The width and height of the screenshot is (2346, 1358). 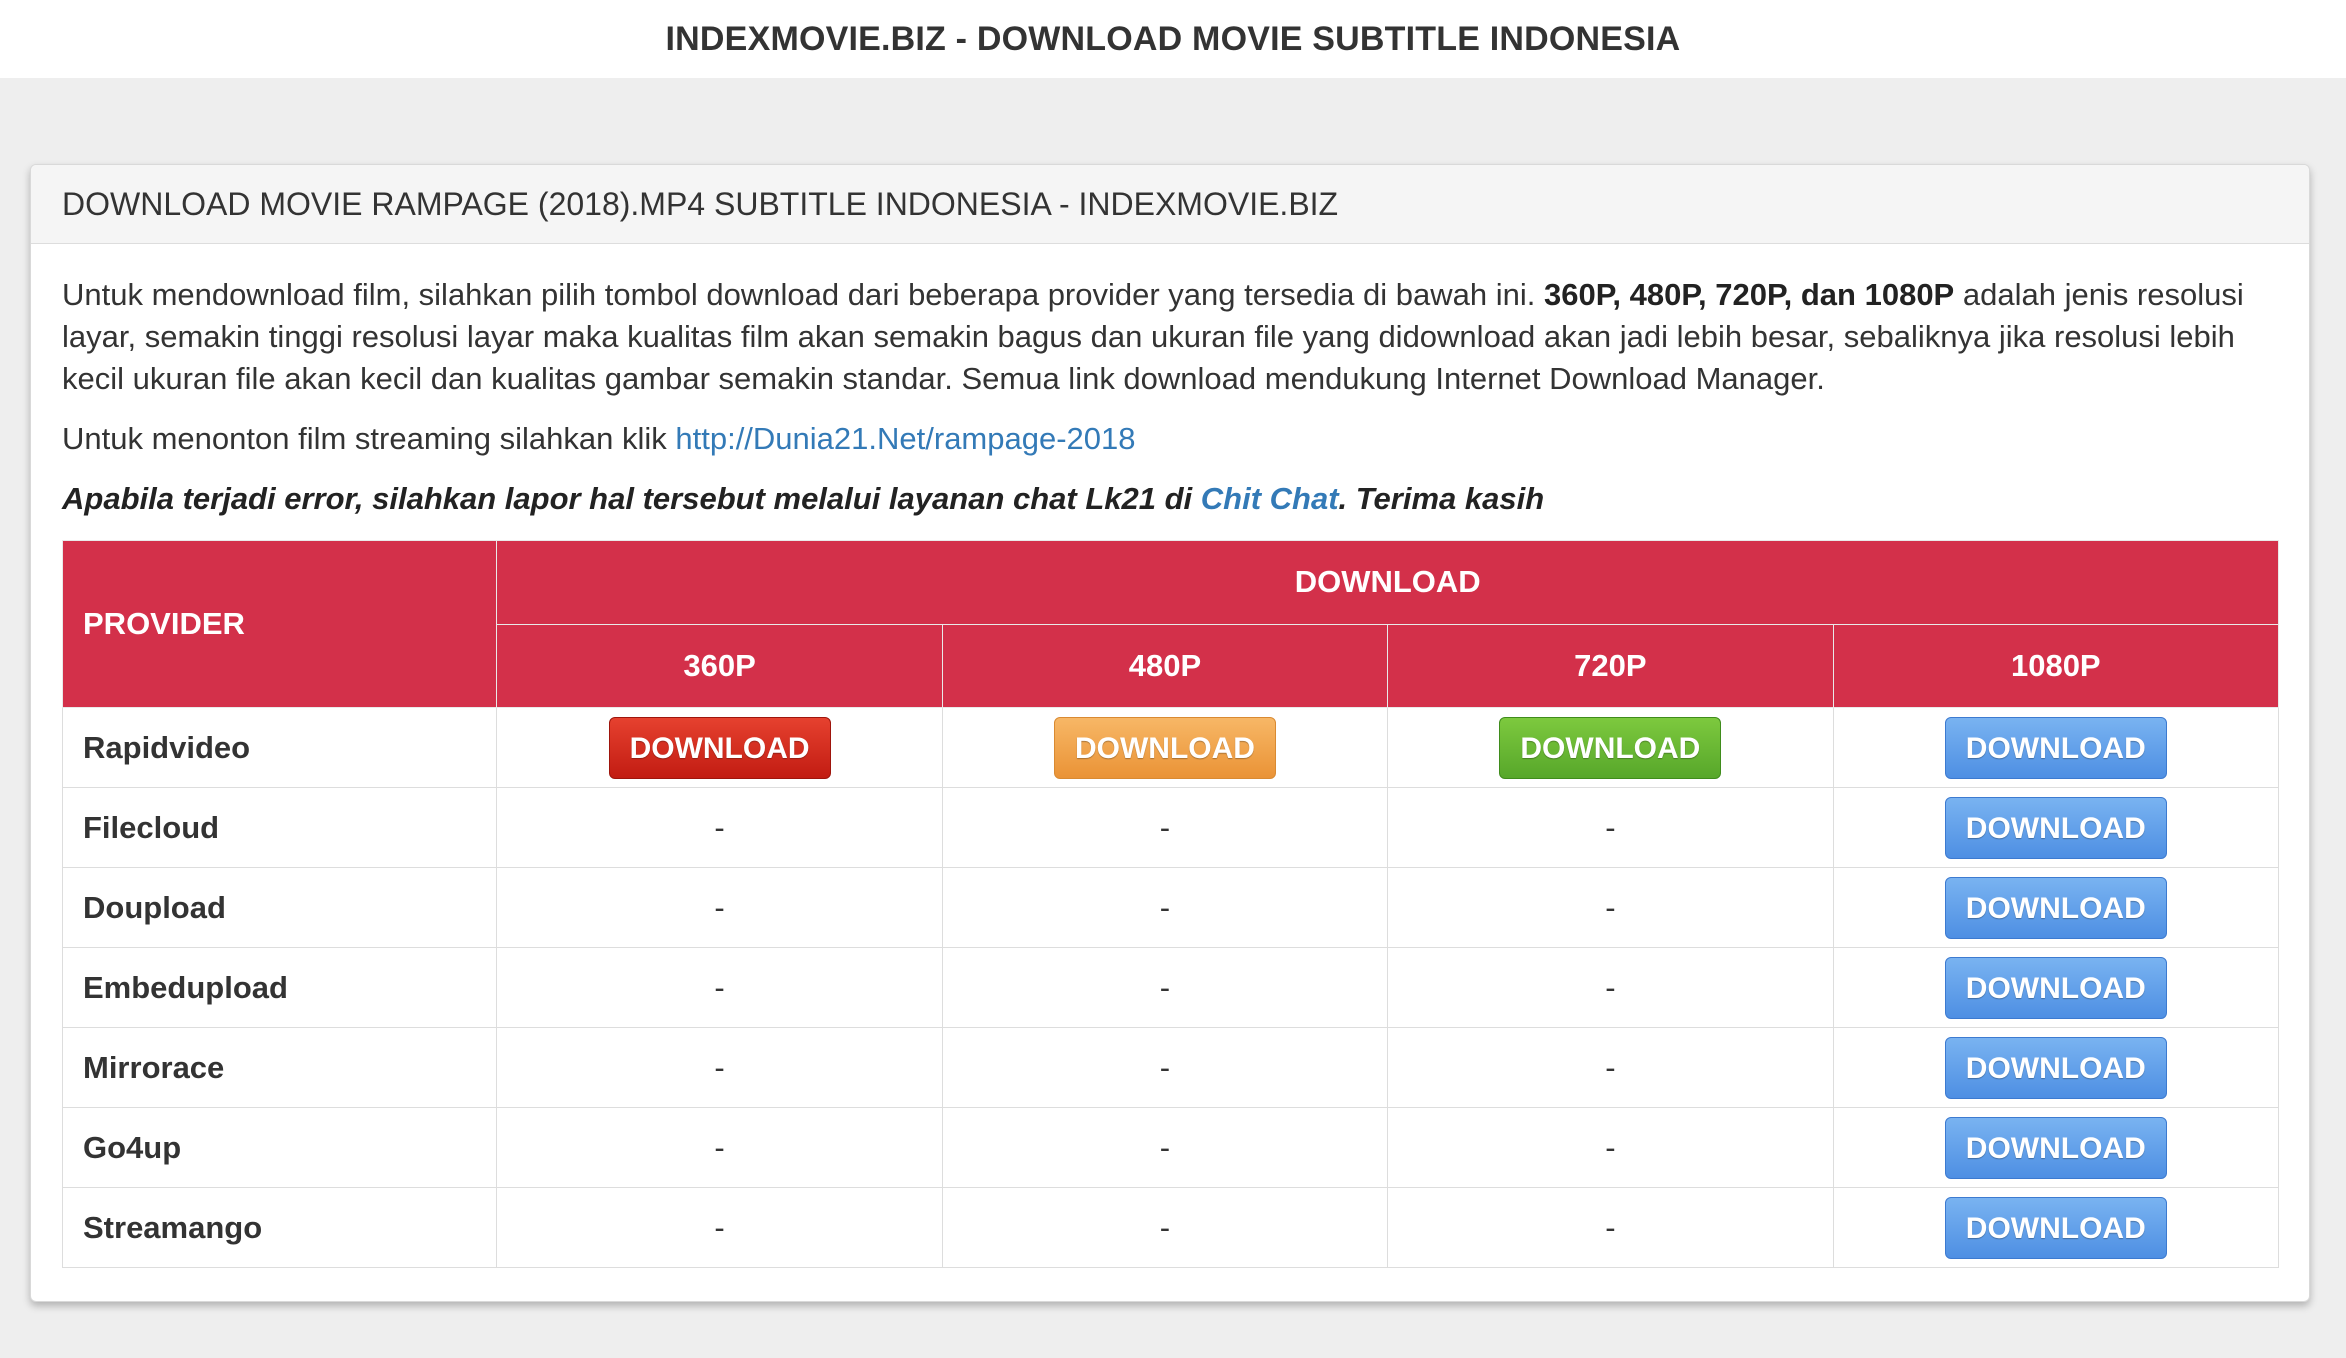 I want to click on table-row: Go4up - - - DOWNLOAD, so click(x=1170, y=1147).